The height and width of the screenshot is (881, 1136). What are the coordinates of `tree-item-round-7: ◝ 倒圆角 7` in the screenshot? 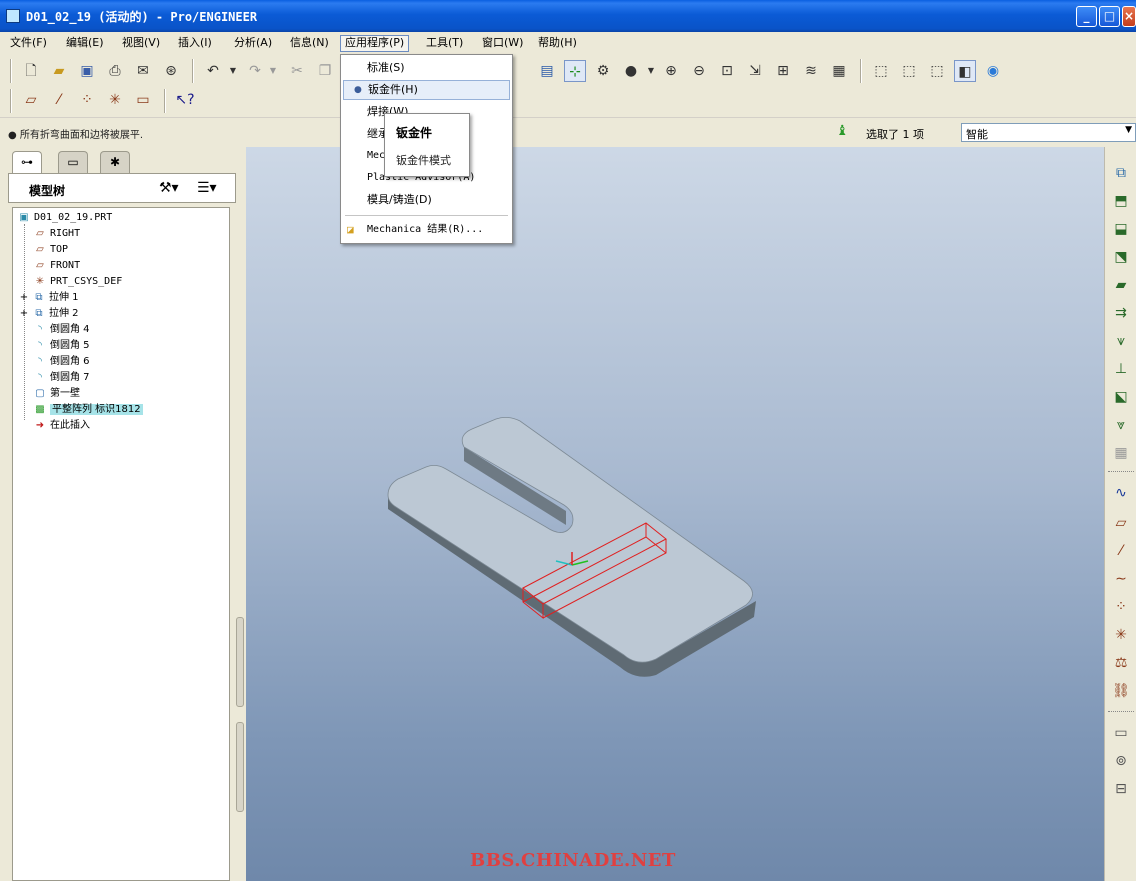 It's located at (61, 378).